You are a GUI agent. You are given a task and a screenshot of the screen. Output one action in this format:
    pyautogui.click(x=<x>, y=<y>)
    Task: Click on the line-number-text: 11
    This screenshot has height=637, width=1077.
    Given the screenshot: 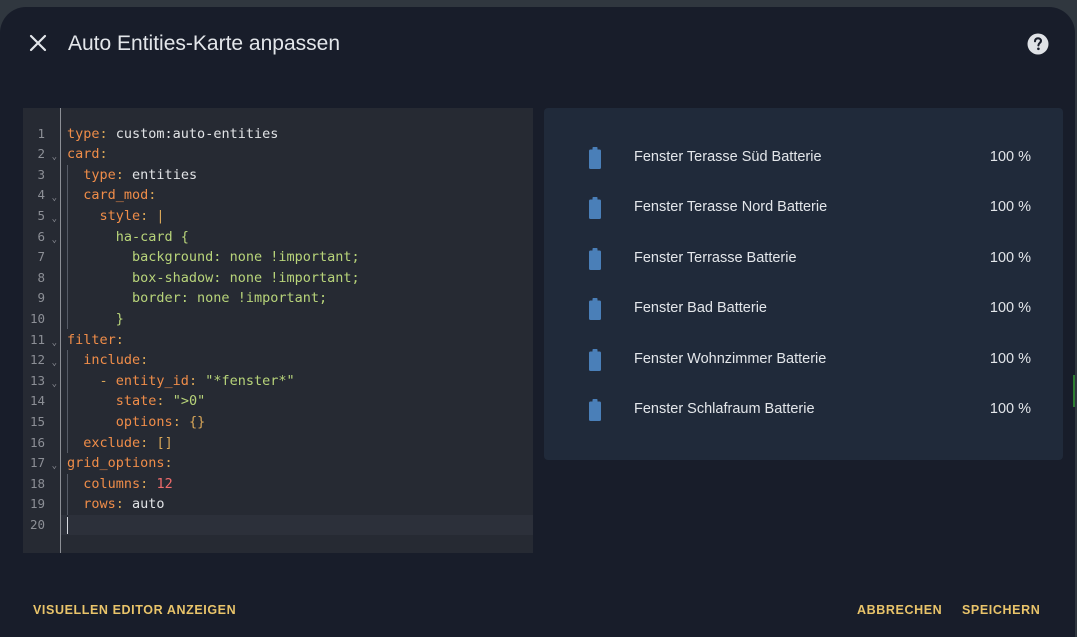 What is the action you would take?
    pyautogui.click(x=37, y=339)
    